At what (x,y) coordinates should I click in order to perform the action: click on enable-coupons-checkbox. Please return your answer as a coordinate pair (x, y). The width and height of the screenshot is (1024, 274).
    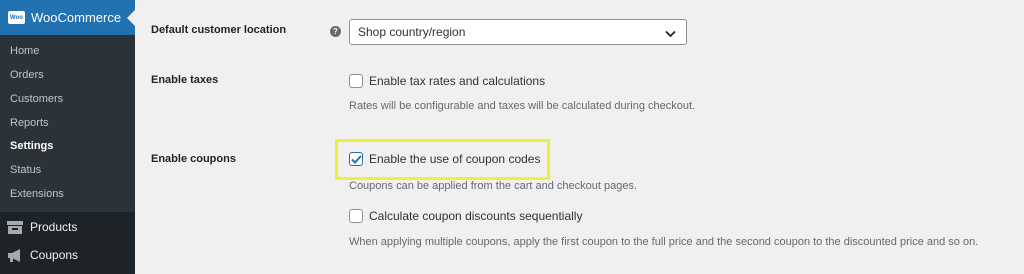
    Looking at the image, I should click on (356, 159).